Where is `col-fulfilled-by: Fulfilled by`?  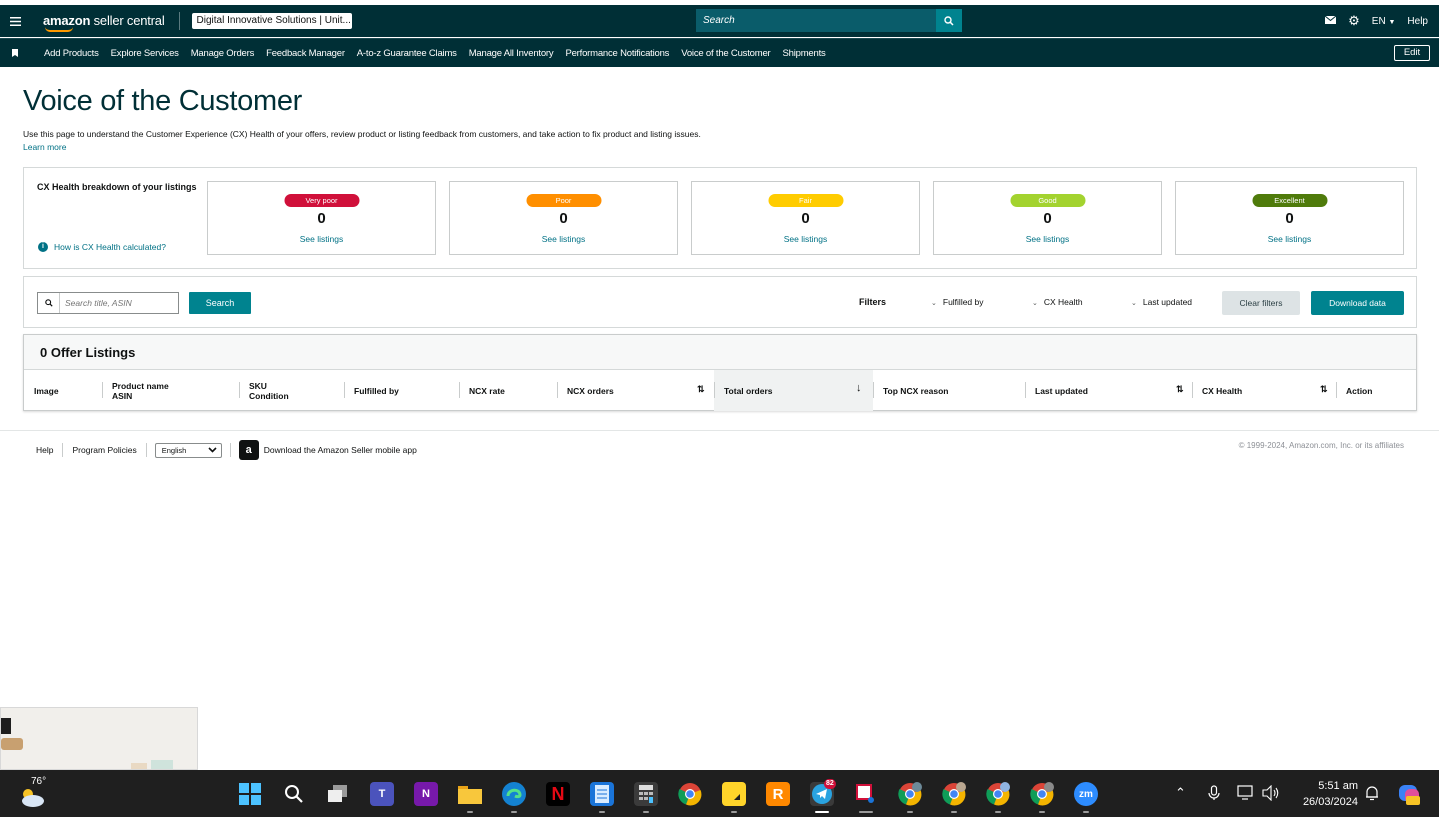 col-fulfilled-by: Fulfilled by is located at coordinates (401, 390).